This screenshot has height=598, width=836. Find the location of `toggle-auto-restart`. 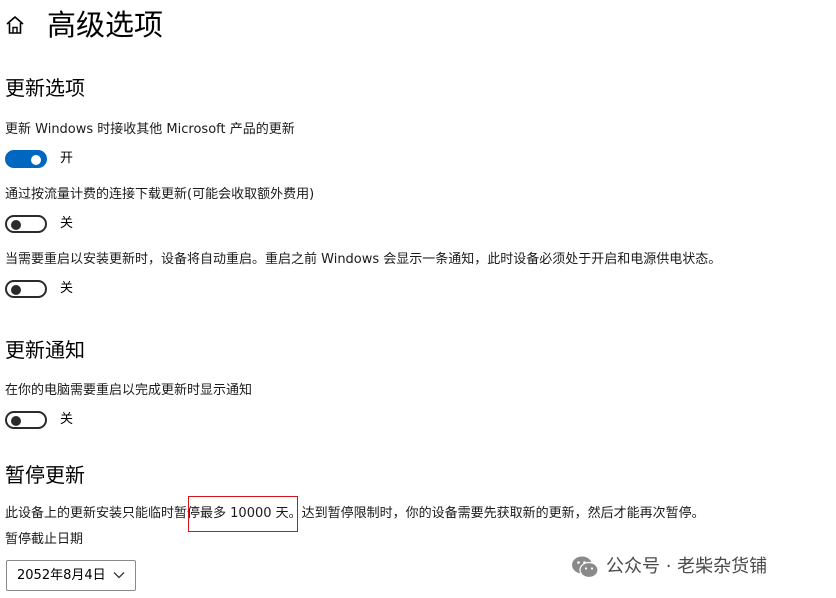

toggle-auto-restart is located at coordinates (26, 289).